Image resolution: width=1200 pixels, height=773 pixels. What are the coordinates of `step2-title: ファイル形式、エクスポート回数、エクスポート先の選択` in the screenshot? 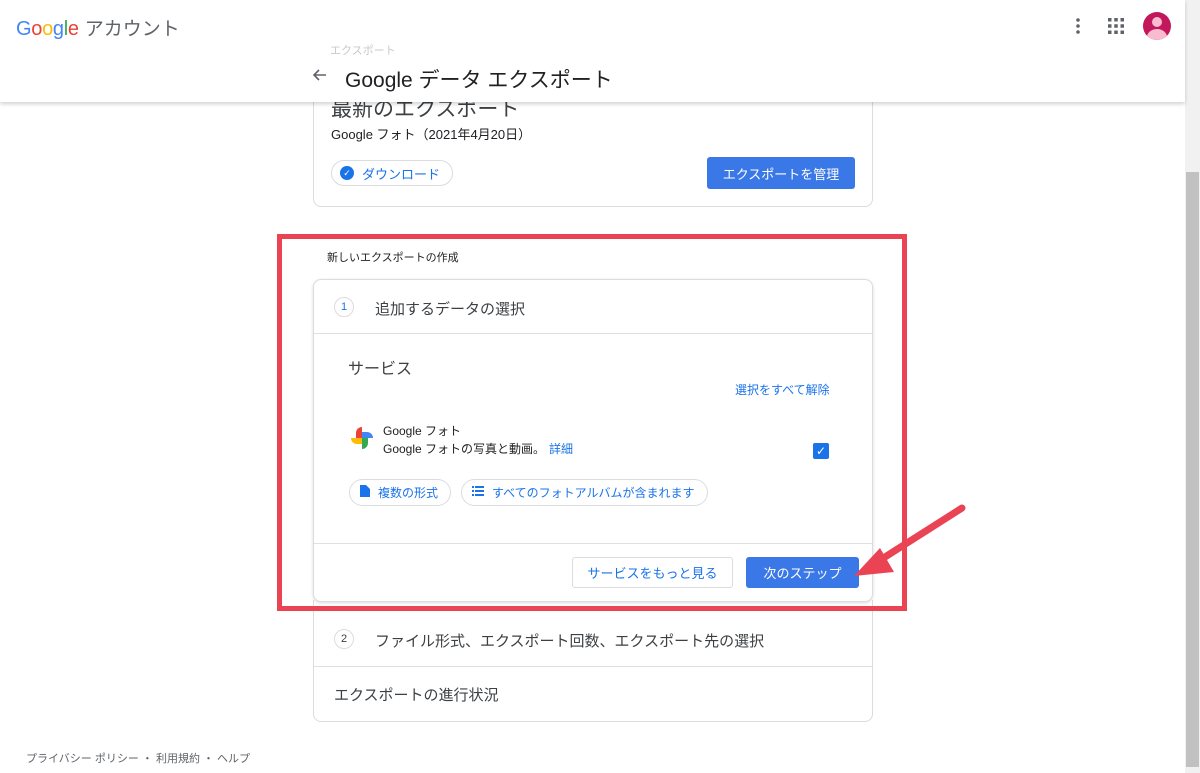 It's located at (569, 640).